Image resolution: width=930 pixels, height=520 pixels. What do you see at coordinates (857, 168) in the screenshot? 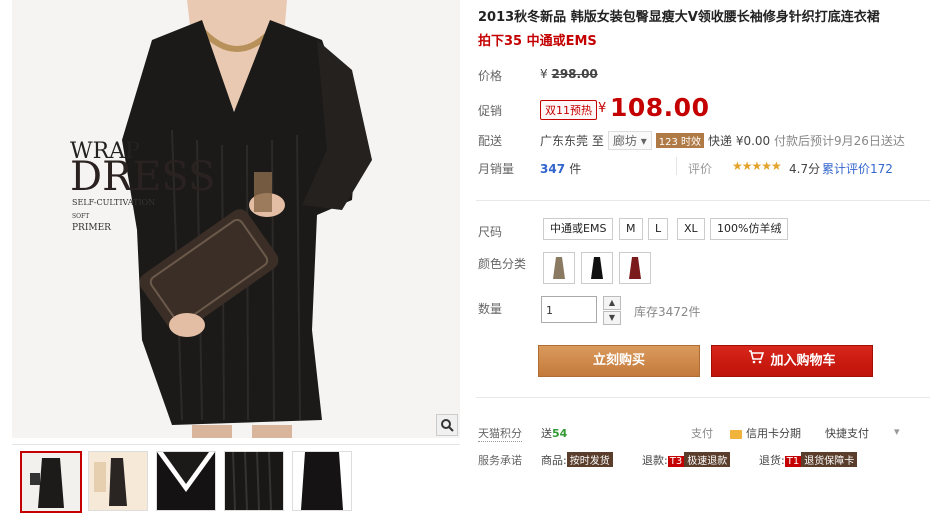
I see `review-count-link: 累计评价172` at bounding box center [857, 168].